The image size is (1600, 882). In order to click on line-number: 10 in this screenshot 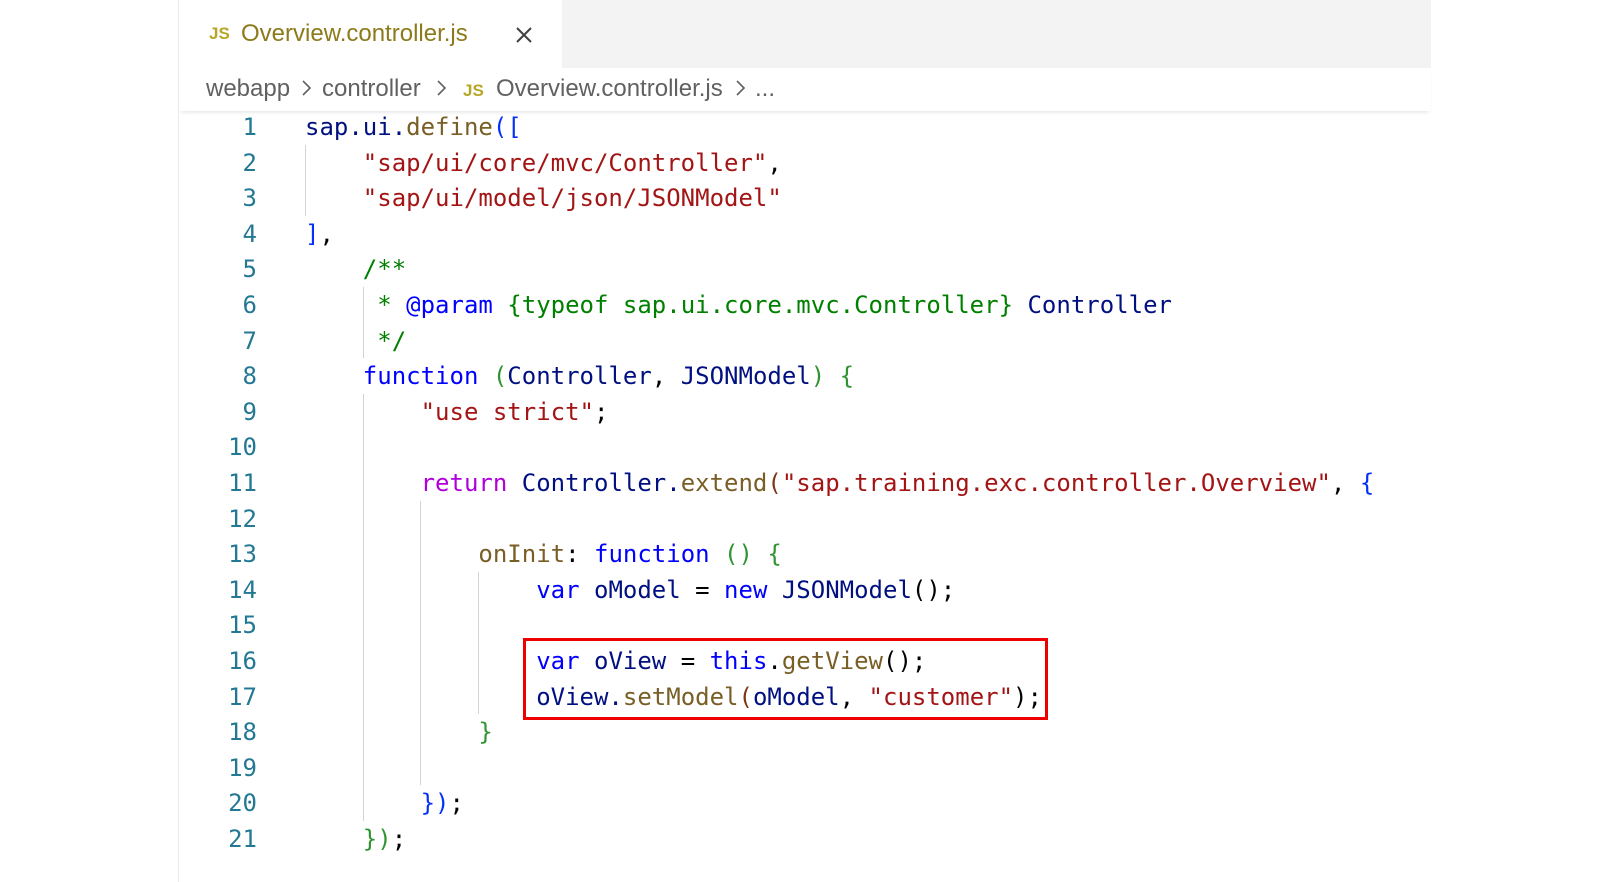, I will do `click(242, 447)`.